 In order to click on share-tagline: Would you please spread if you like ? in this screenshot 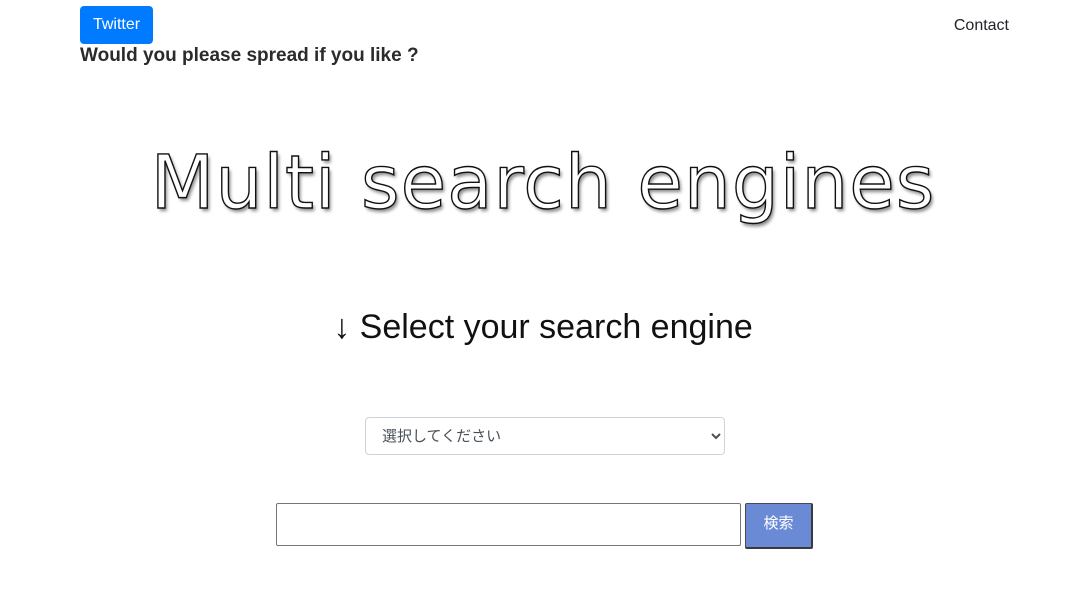, I will do `click(249, 55)`.